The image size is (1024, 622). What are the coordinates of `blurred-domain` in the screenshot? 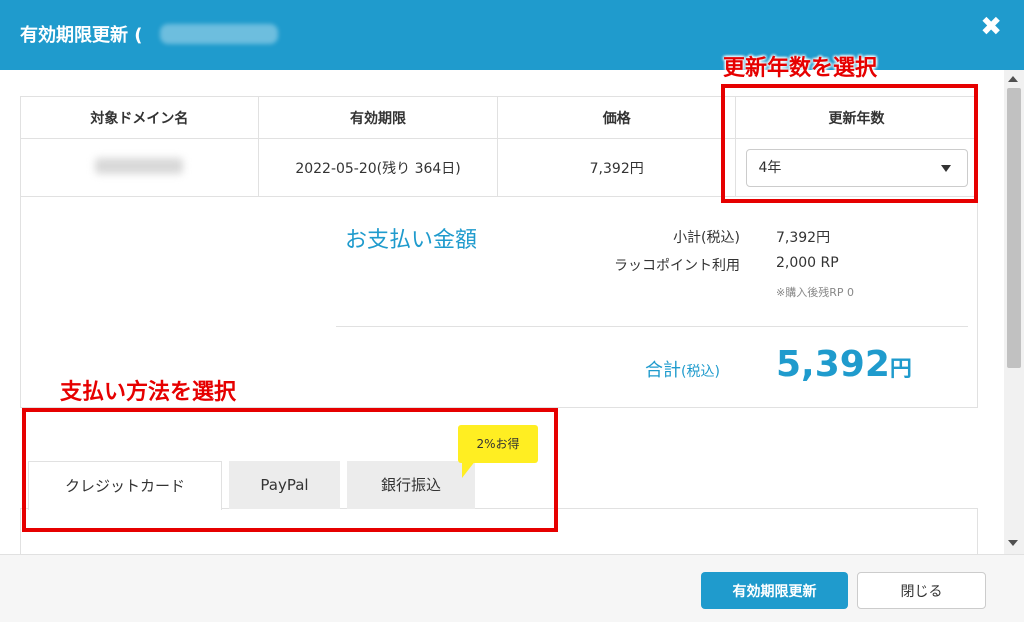 It's located at (139, 165).